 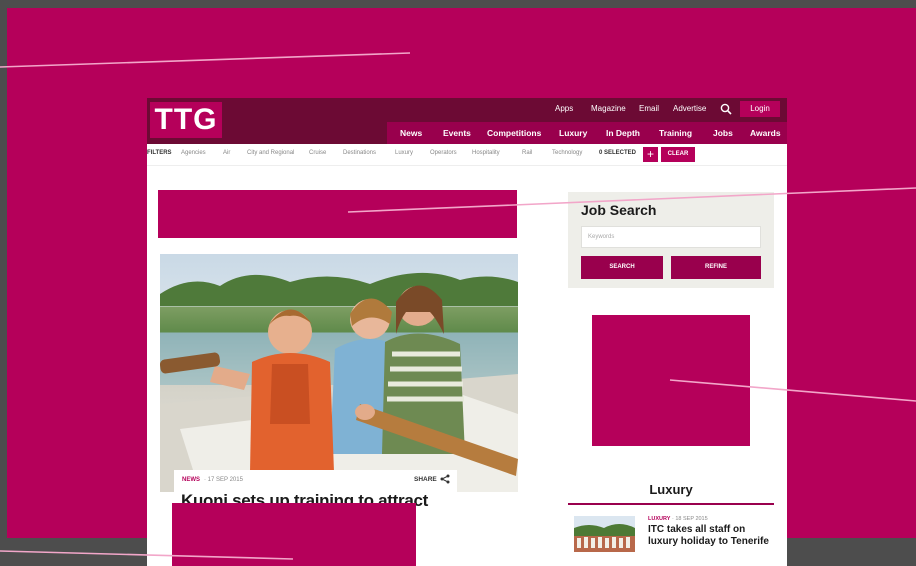 What do you see at coordinates (443, 153) in the screenshot?
I see `filter-item: Operators` at bounding box center [443, 153].